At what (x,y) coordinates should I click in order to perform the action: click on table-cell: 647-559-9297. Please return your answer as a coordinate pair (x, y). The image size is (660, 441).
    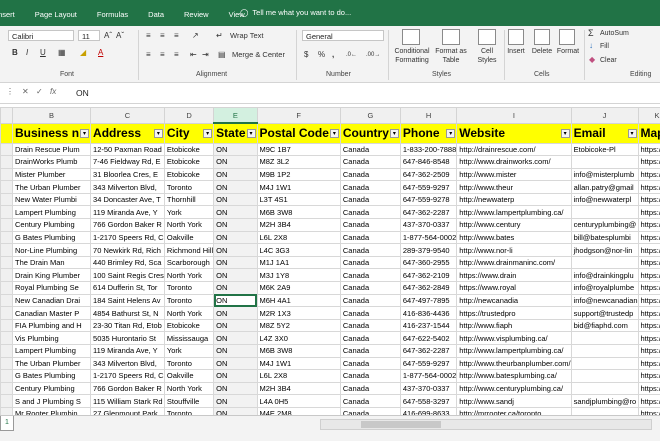
    Looking at the image, I should click on (428, 363).